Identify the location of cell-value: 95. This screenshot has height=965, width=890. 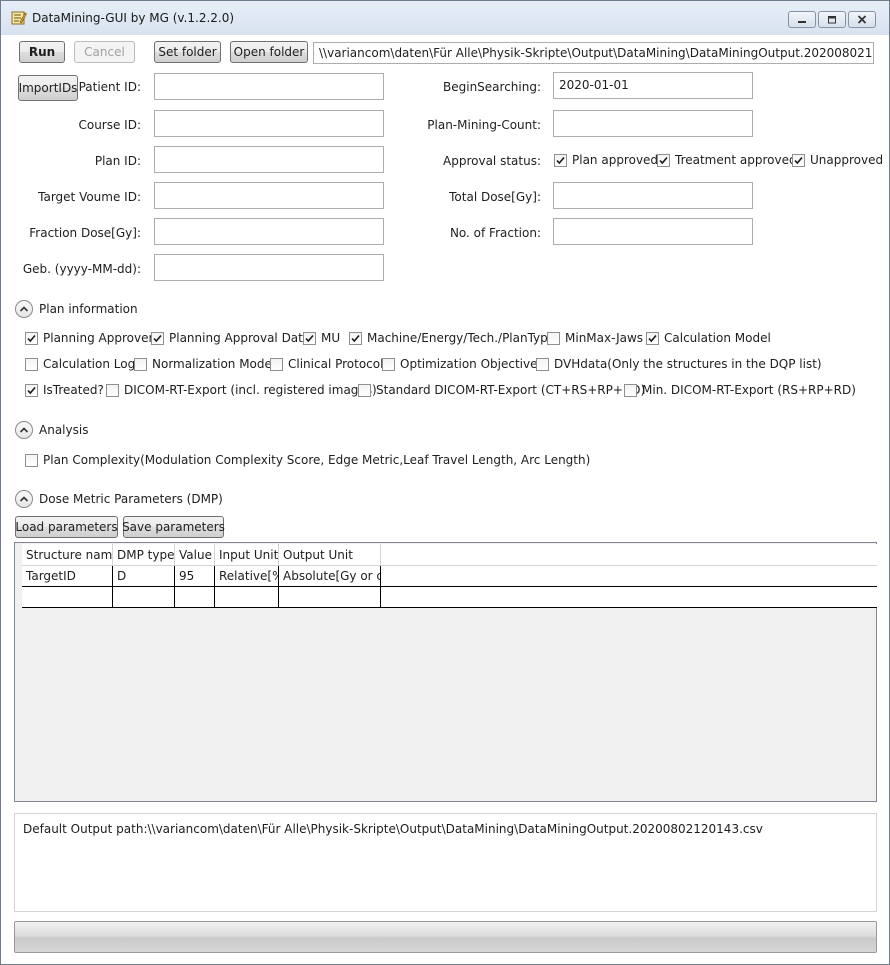
(195, 576).